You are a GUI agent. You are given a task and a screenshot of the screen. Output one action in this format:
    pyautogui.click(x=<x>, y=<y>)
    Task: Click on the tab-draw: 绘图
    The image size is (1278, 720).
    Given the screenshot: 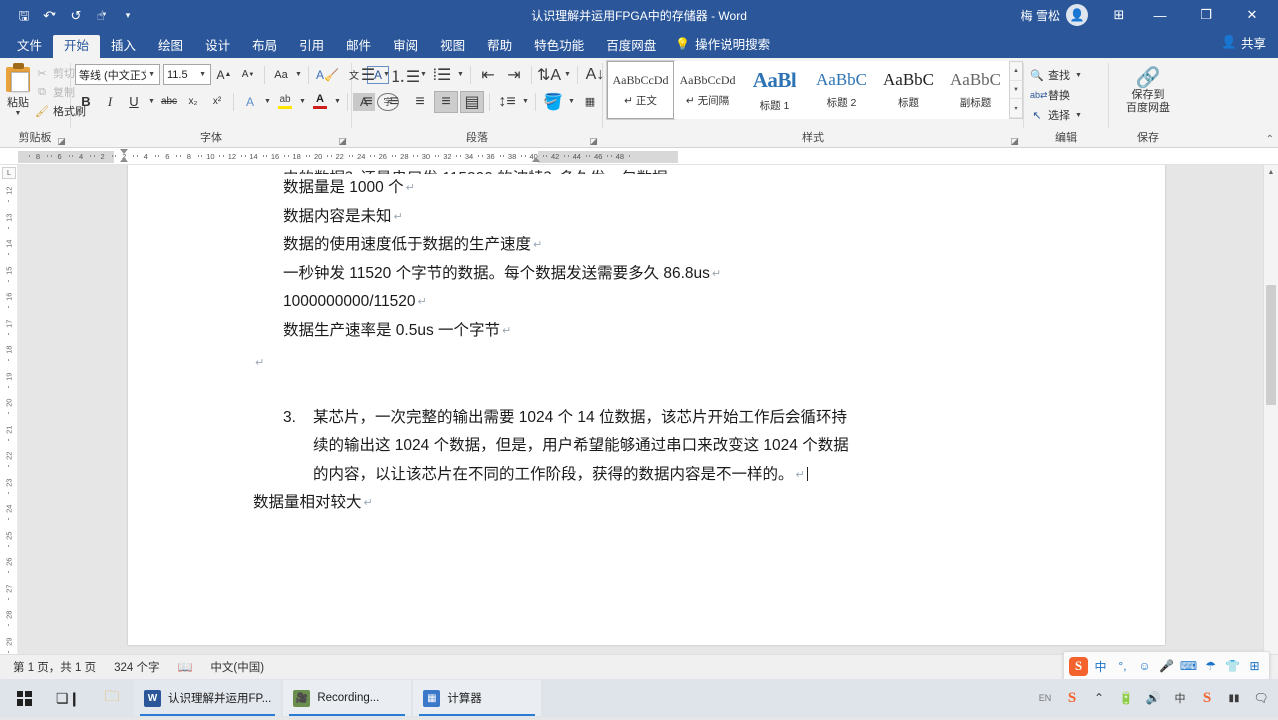 What is the action you would take?
    pyautogui.click(x=170, y=47)
    